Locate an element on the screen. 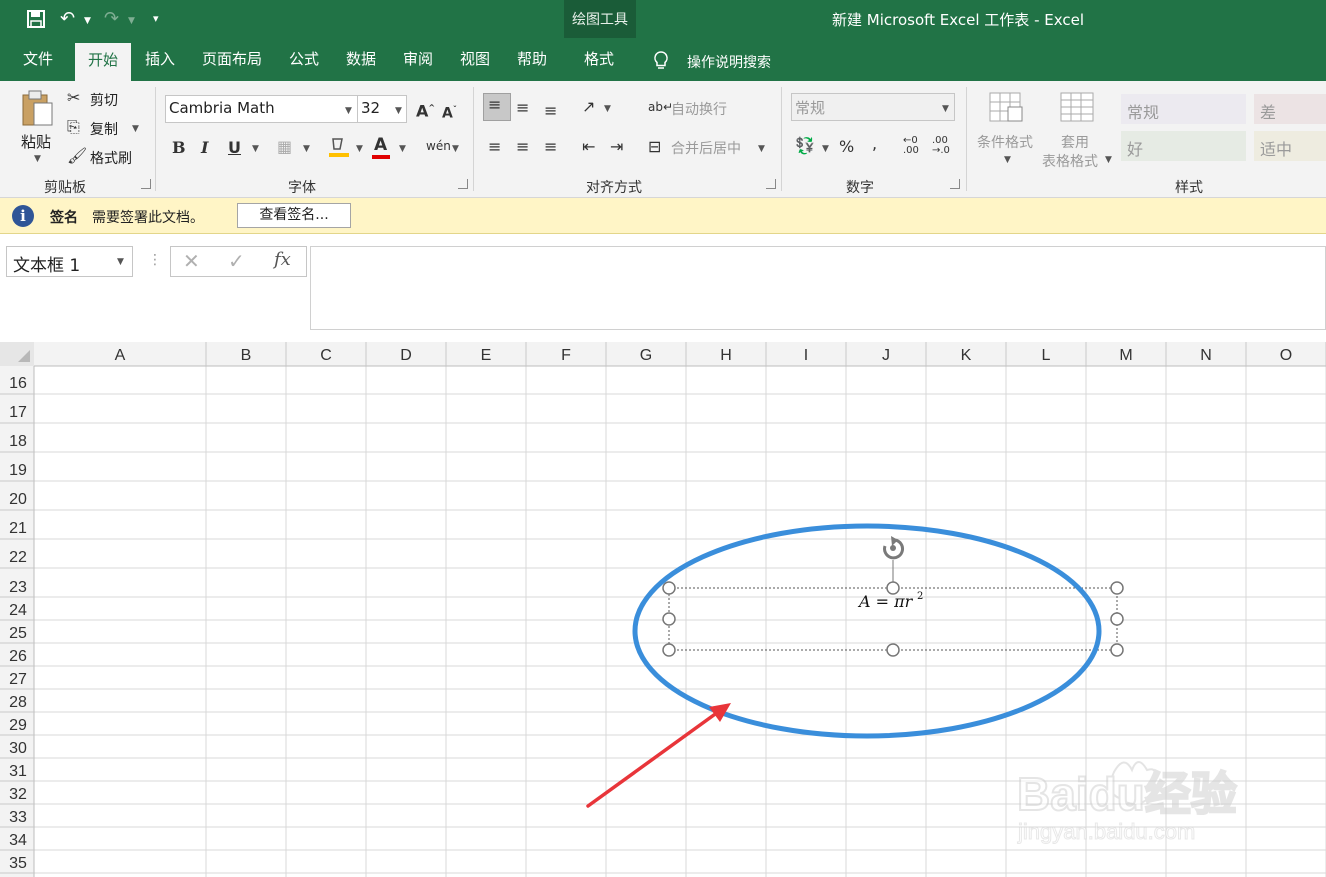 The width and height of the screenshot is (1326, 877). font-size-dropdown-icon: ▼ is located at coordinates (398, 111).